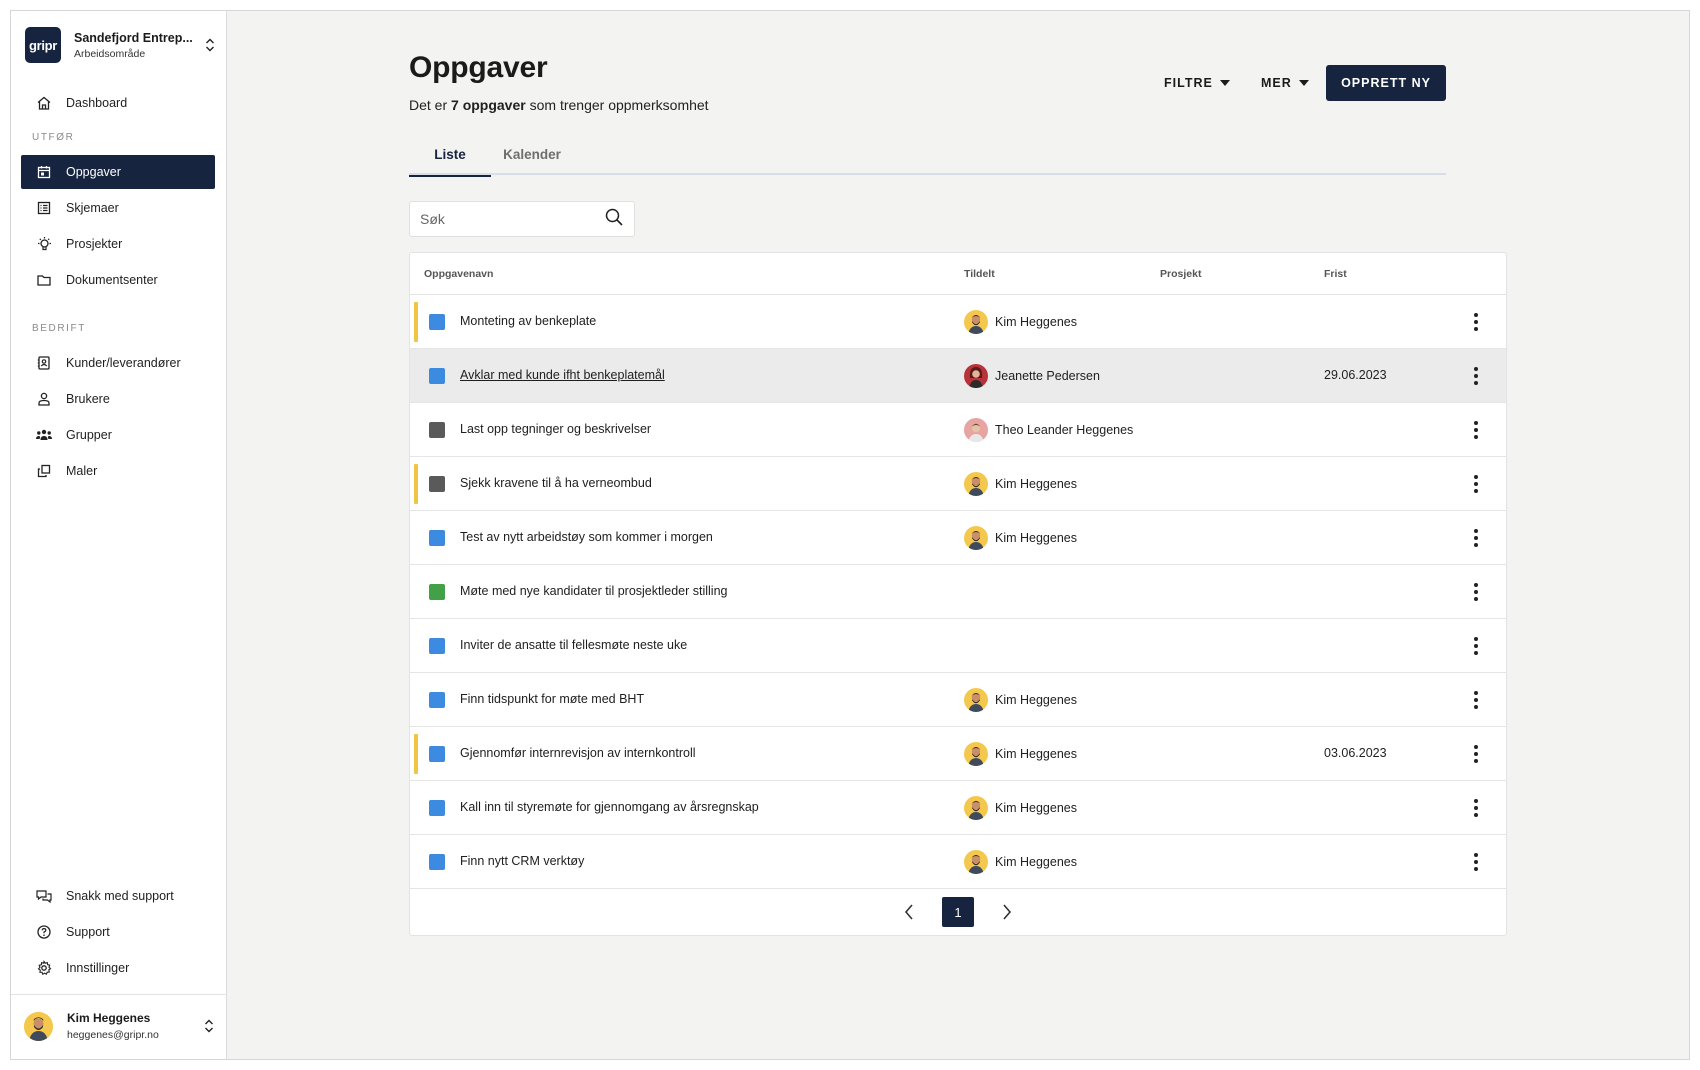 Image resolution: width=1700 pixels, height=1070 pixels. Describe the element at coordinates (118, 399) in the screenshot. I see `sidebar-item-brukere: Brukere` at that location.